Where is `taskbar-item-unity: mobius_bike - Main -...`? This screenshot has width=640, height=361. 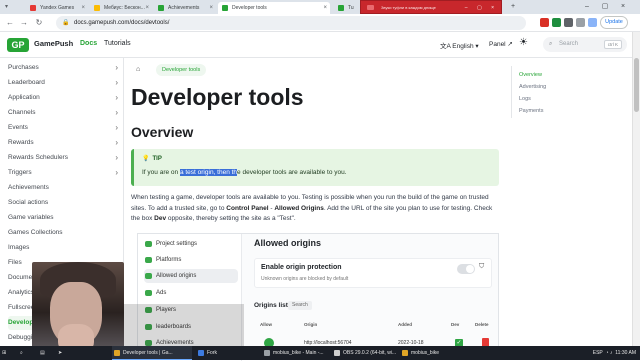 taskbar-item-unity: mobius_bike - Main -... is located at coordinates (296, 353).